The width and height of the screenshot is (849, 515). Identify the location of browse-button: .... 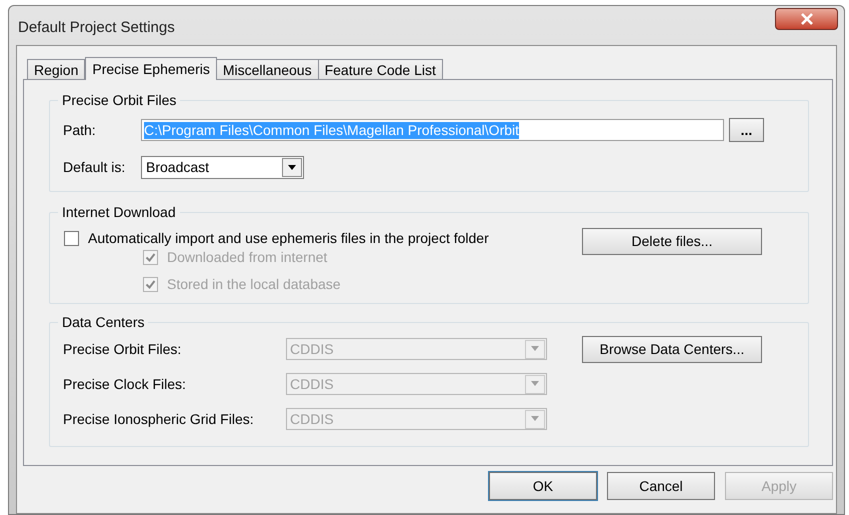
(746, 130).